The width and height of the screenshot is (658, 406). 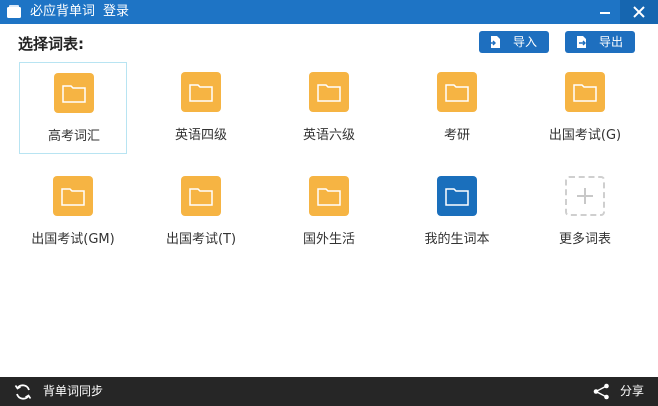 I want to click on wordlist-label: 出国考试(T), so click(x=201, y=239).